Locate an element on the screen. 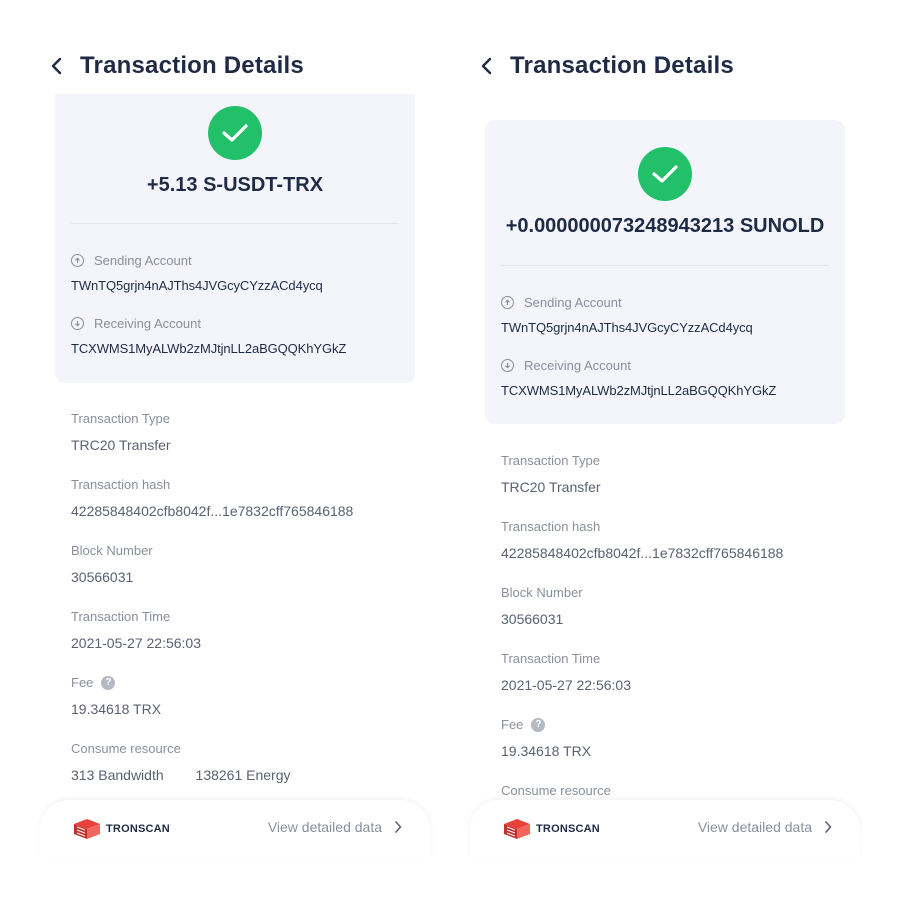 This screenshot has height=900, width=900. amount: +5.13 S-USDT-TRX is located at coordinates (235, 185).